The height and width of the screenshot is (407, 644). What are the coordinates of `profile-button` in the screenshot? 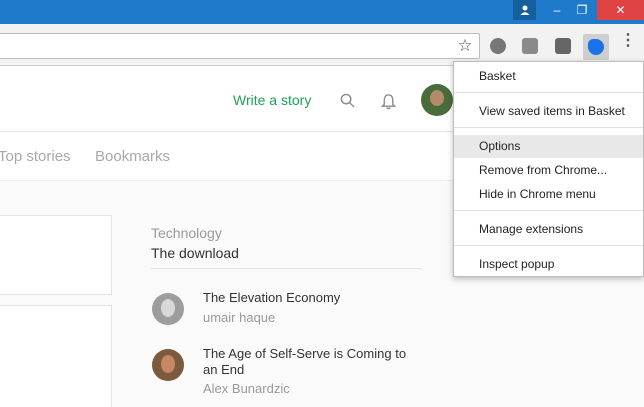 It's located at (524, 10).